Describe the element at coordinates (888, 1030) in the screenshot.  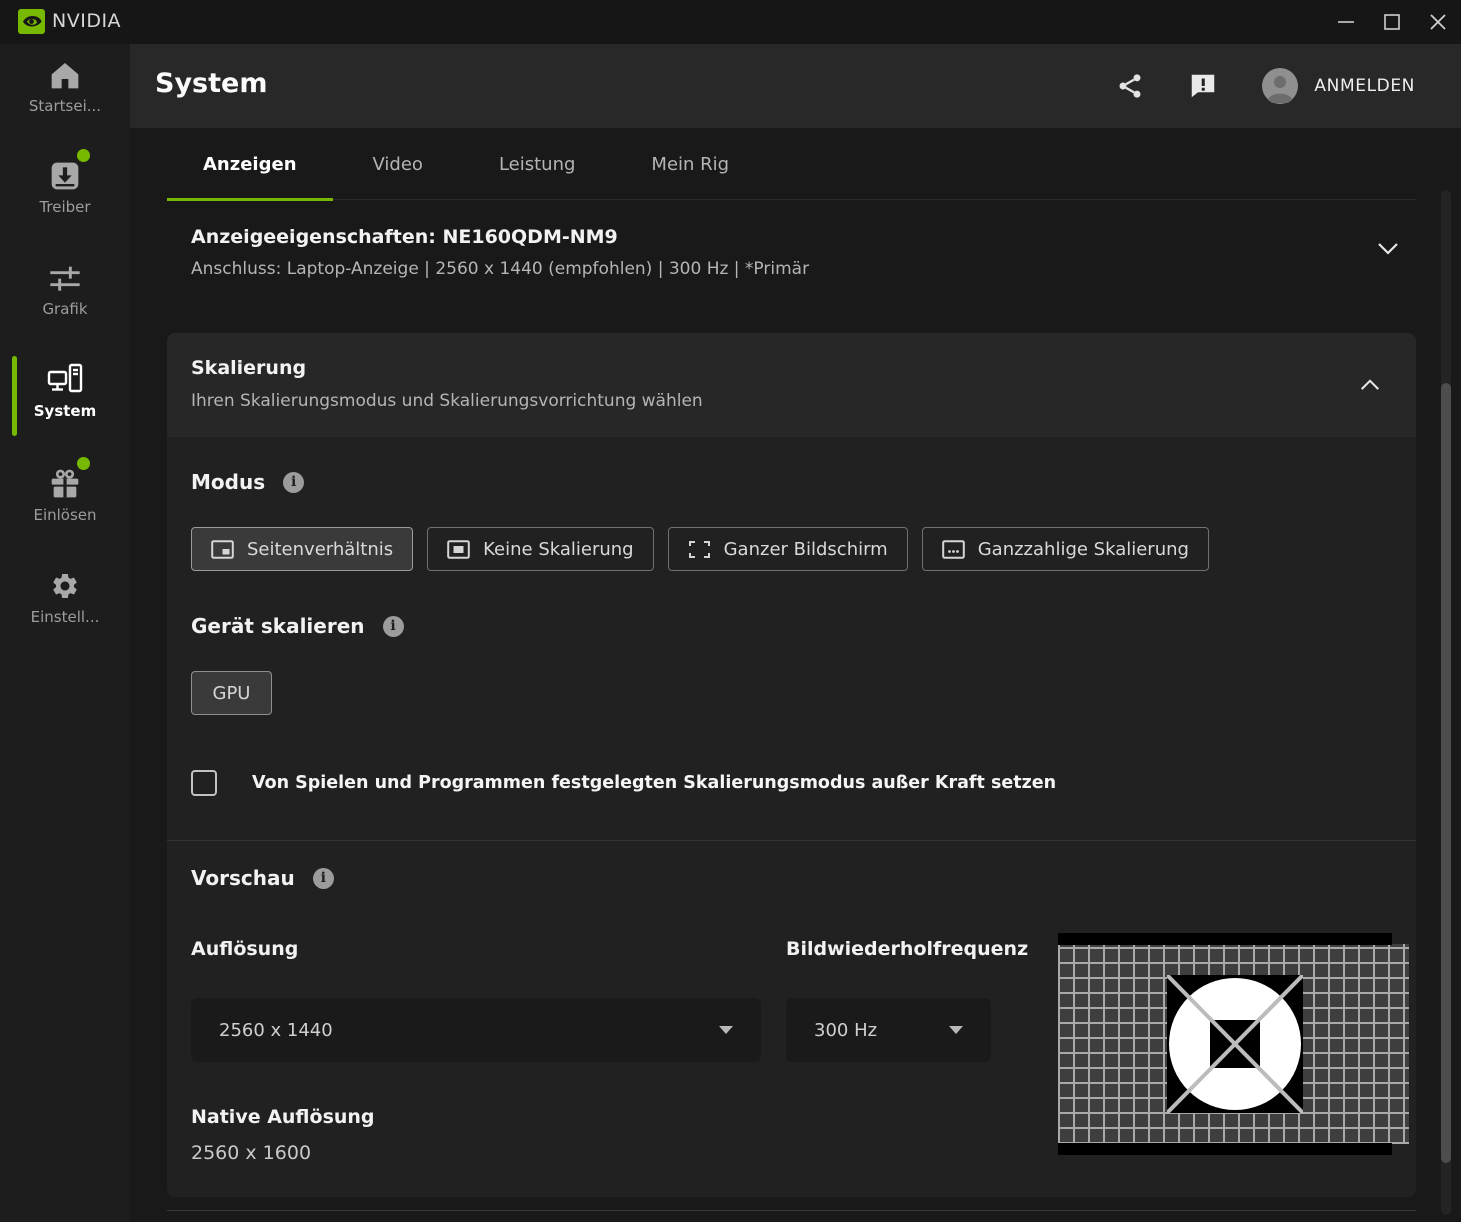
I see `refresh-rate-dropdown: 300 Hz` at that location.